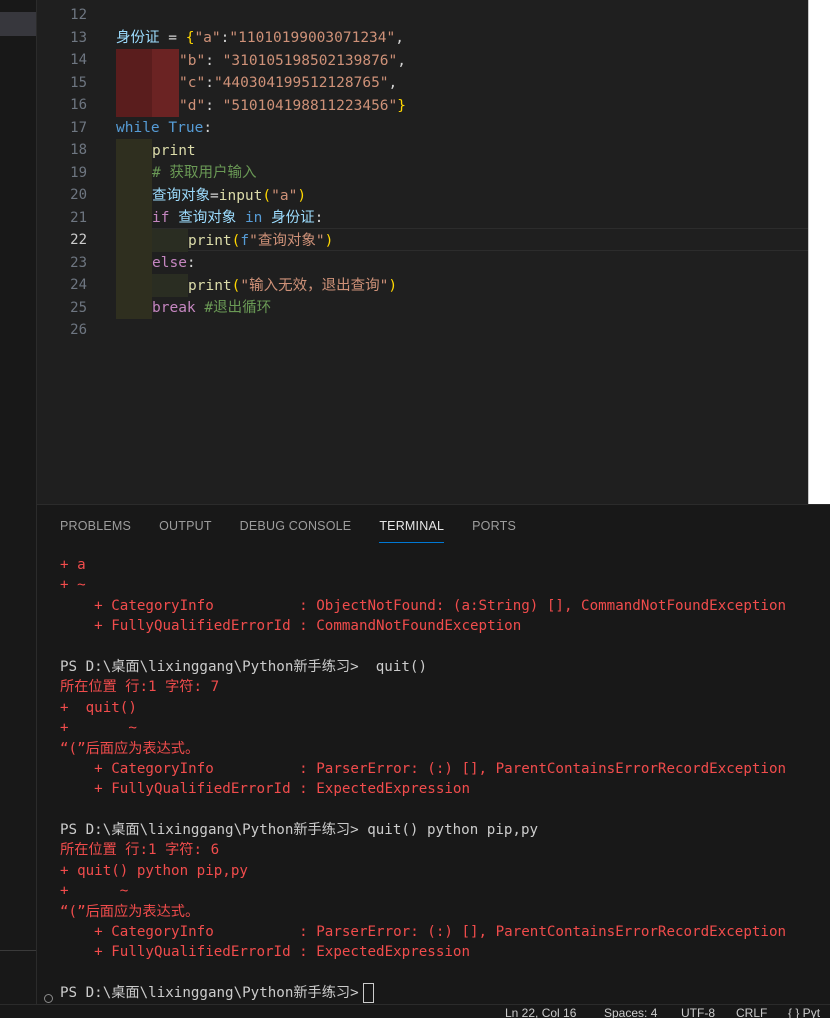 The width and height of the screenshot is (830, 1018). What do you see at coordinates (78, 127) in the screenshot?
I see `line-number: 17` at bounding box center [78, 127].